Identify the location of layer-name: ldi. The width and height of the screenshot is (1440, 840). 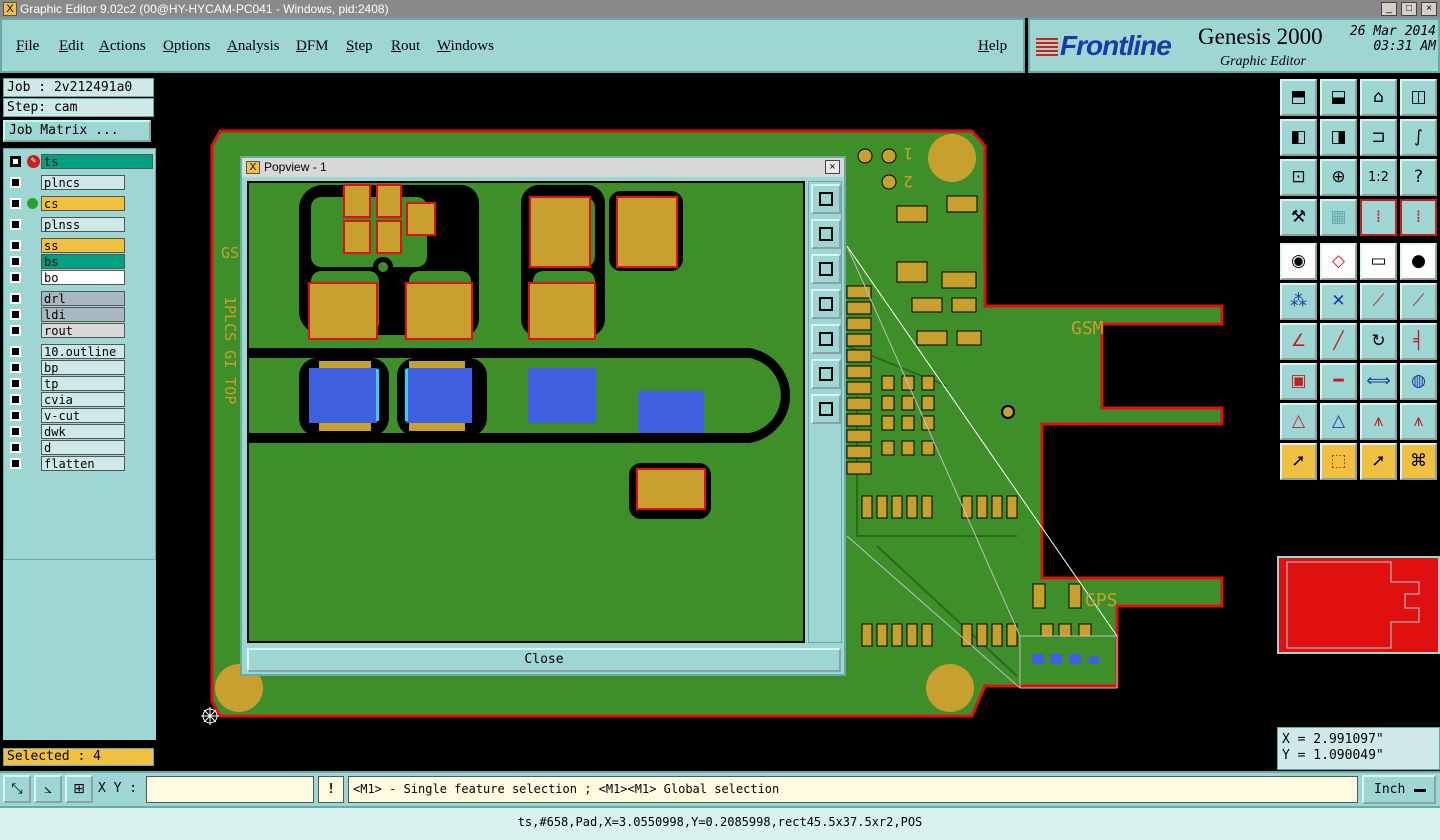
(83, 314).